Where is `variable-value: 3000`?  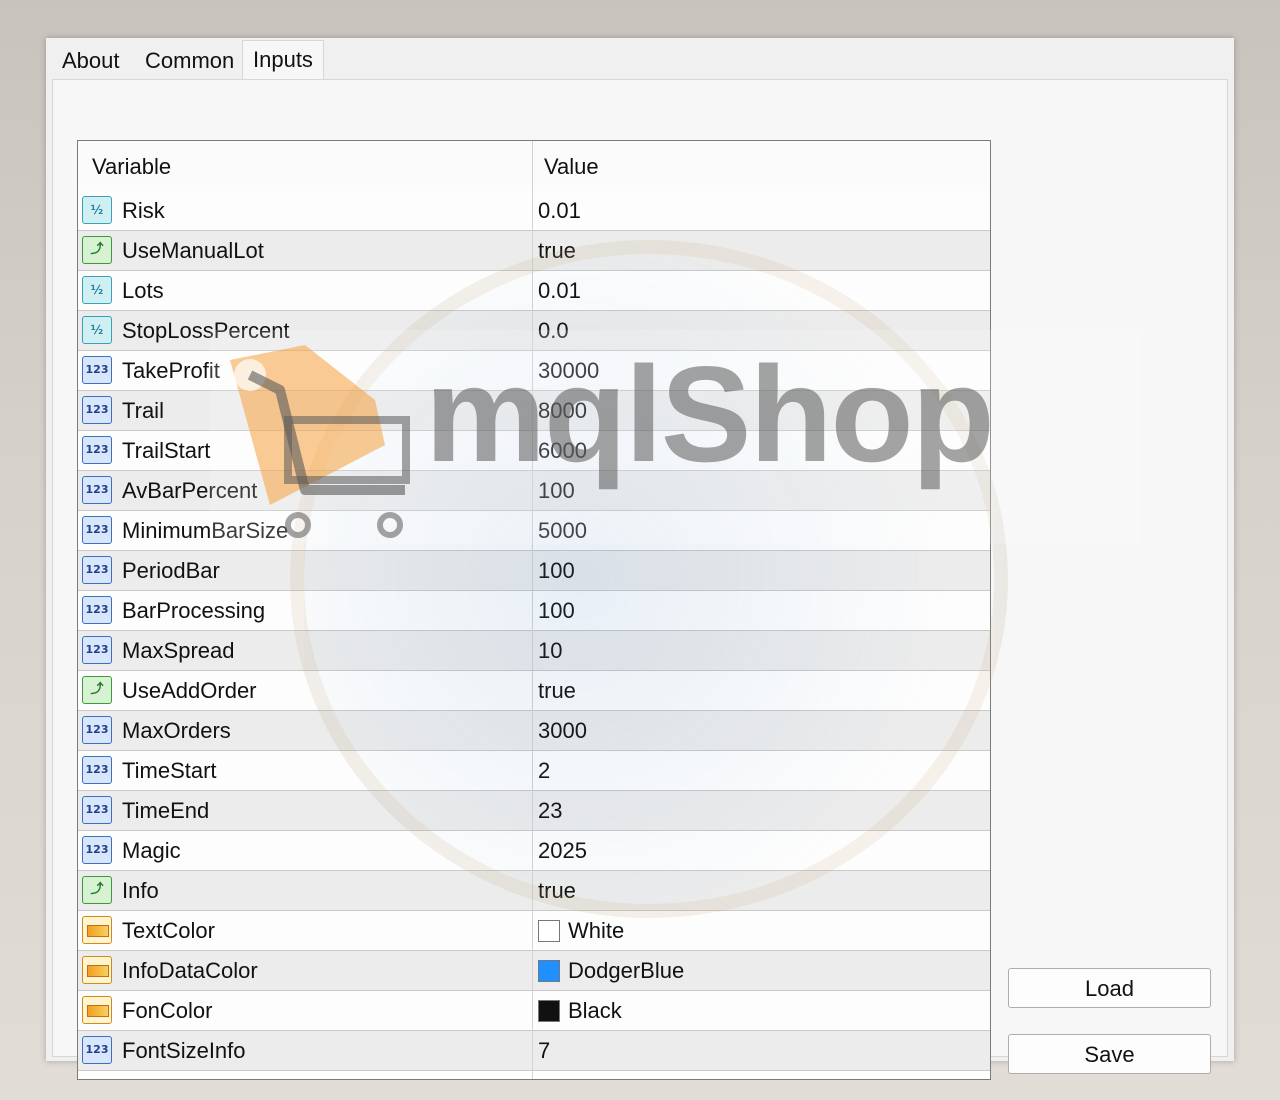
variable-value: 3000 is located at coordinates (562, 730).